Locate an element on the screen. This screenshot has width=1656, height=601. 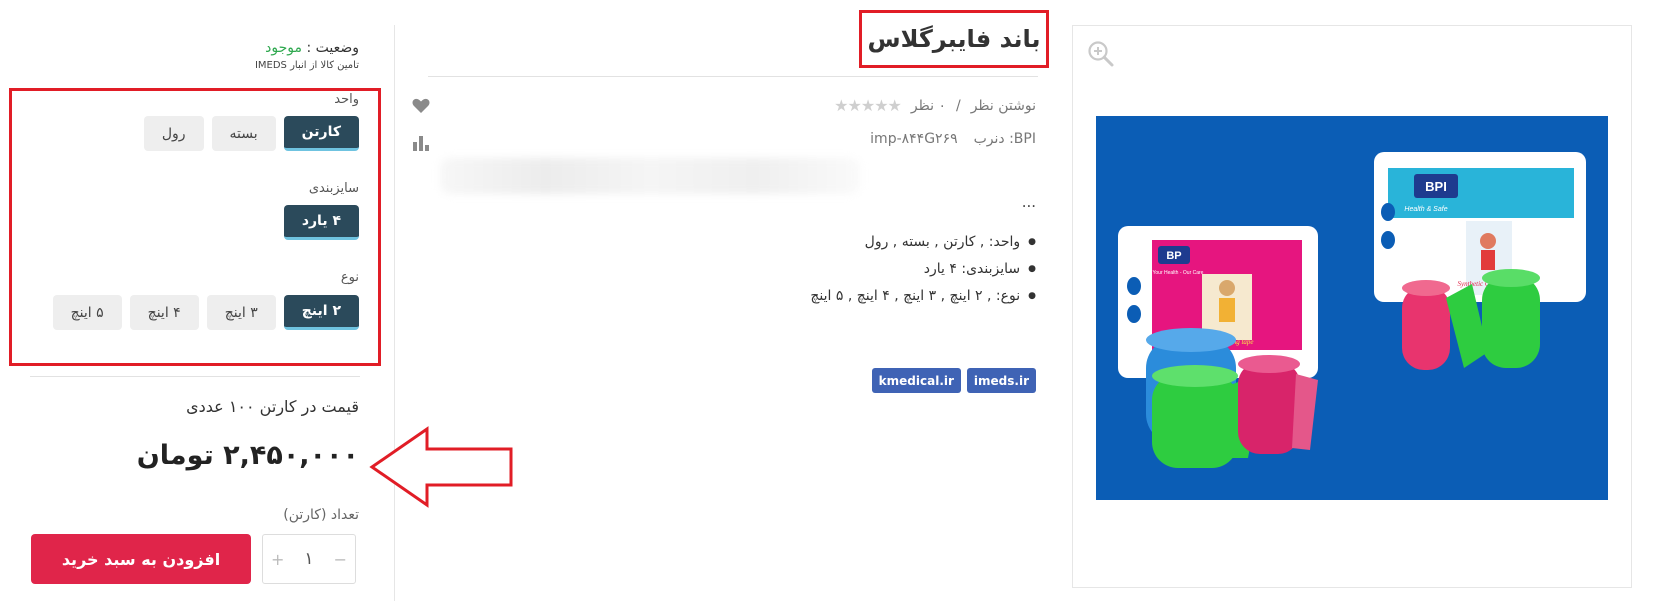
brand-row: برند :BPI imp-۸۴۴G۲۶۹ is located at coordinates (953, 139).